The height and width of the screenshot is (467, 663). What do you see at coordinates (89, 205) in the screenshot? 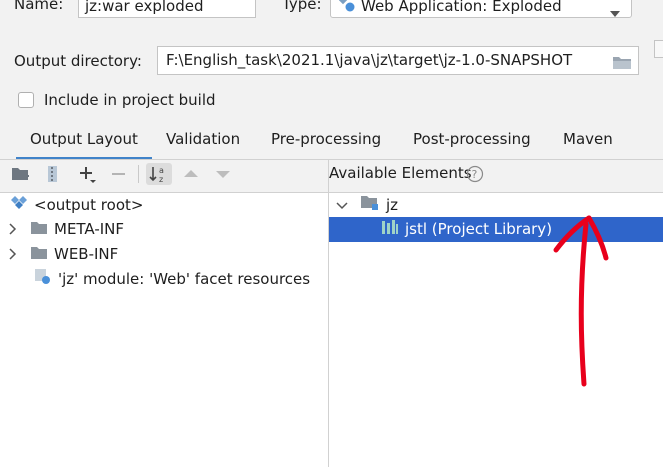
I see `tree-item-label: <output root>` at bounding box center [89, 205].